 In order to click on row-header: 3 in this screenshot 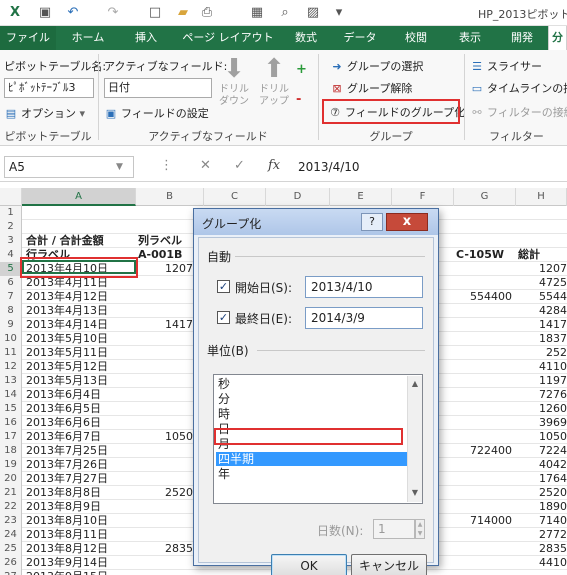, I will do `click(11, 241)`.